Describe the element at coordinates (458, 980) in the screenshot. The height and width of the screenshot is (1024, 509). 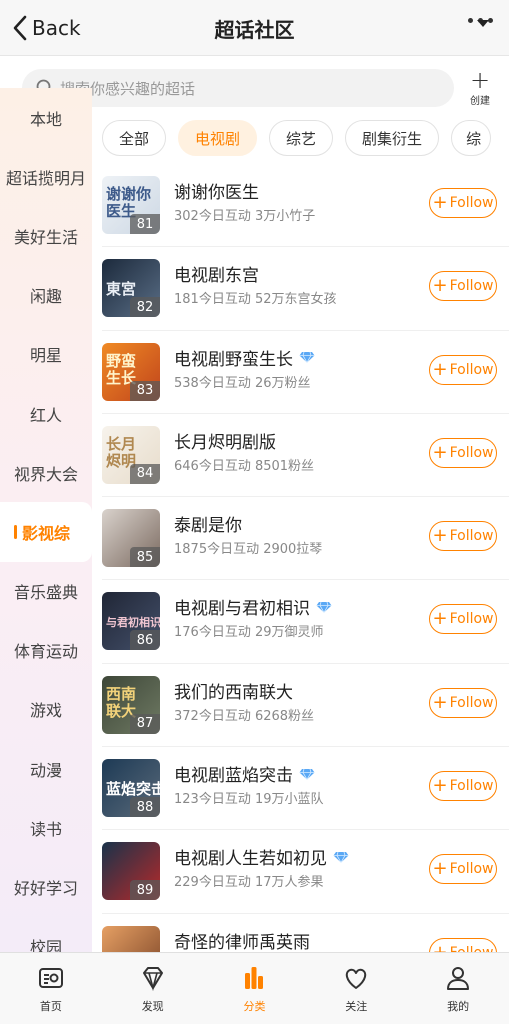
I see `profile-icon` at that location.